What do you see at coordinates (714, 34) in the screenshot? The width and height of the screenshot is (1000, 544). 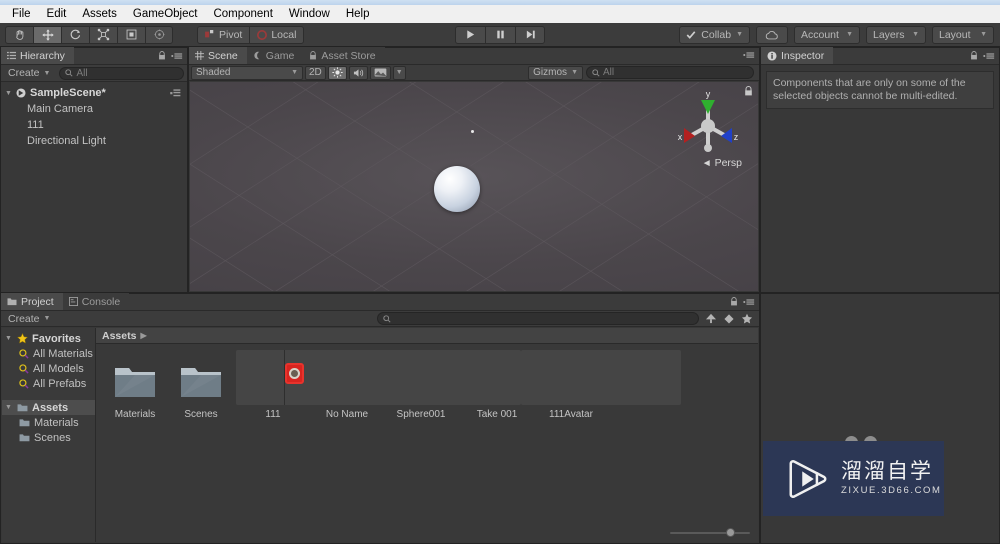 I see `collab-button: Collab ▼` at bounding box center [714, 34].